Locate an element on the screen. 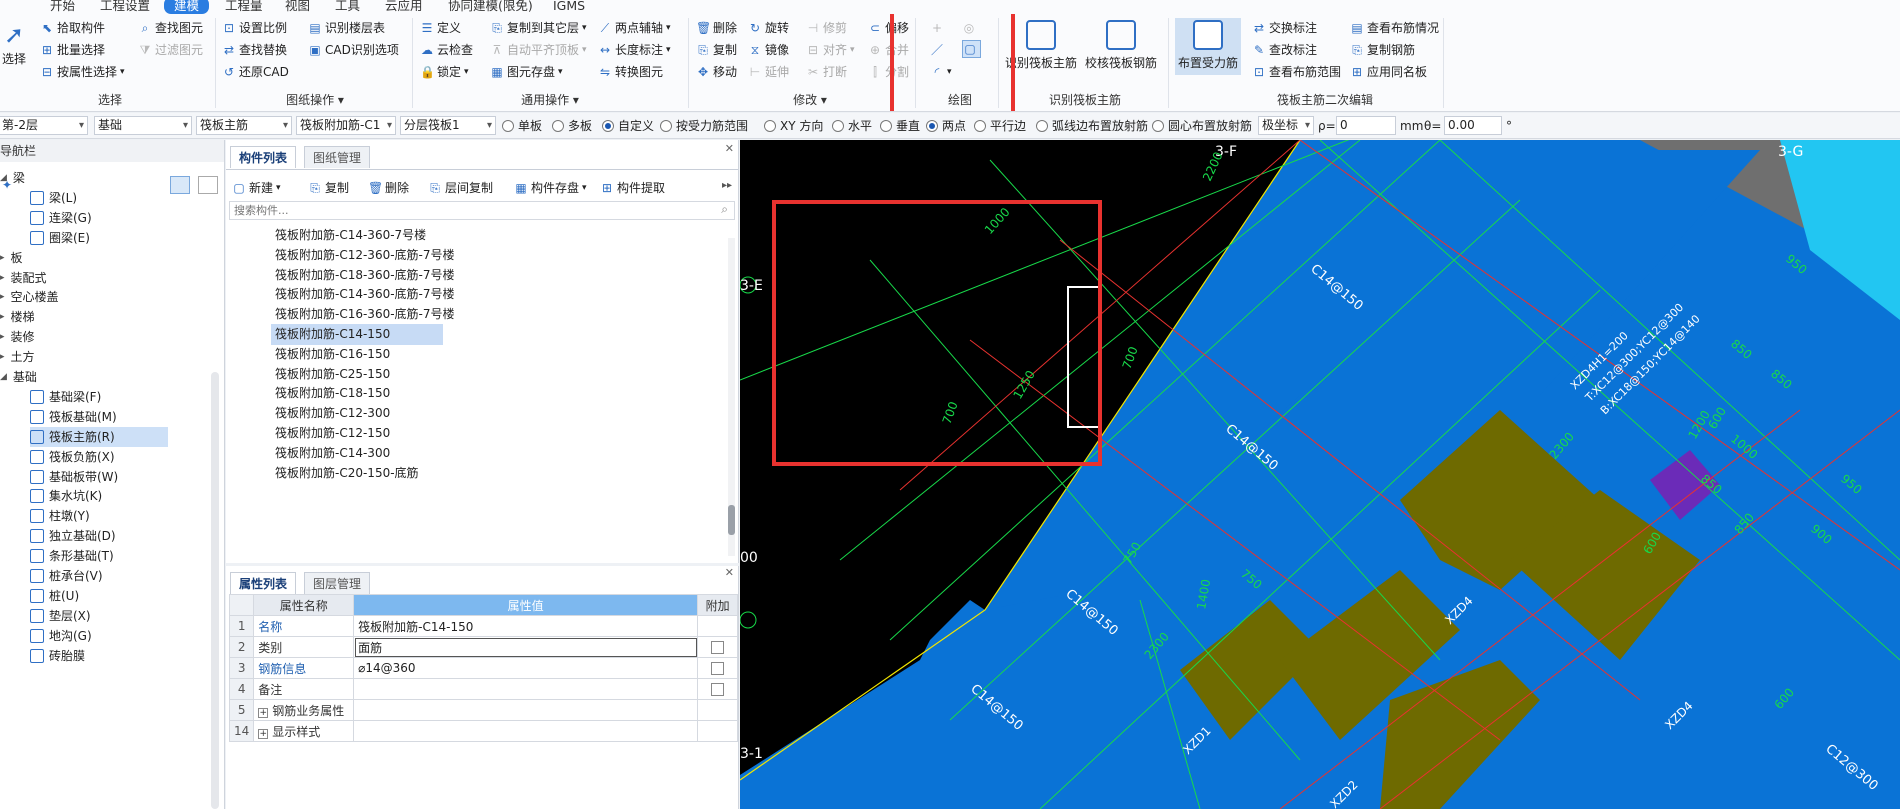 The width and height of the screenshot is (1900, 809). component-list-item: 筏板附加筋-C18-150 is located at coordinates (332, 393).